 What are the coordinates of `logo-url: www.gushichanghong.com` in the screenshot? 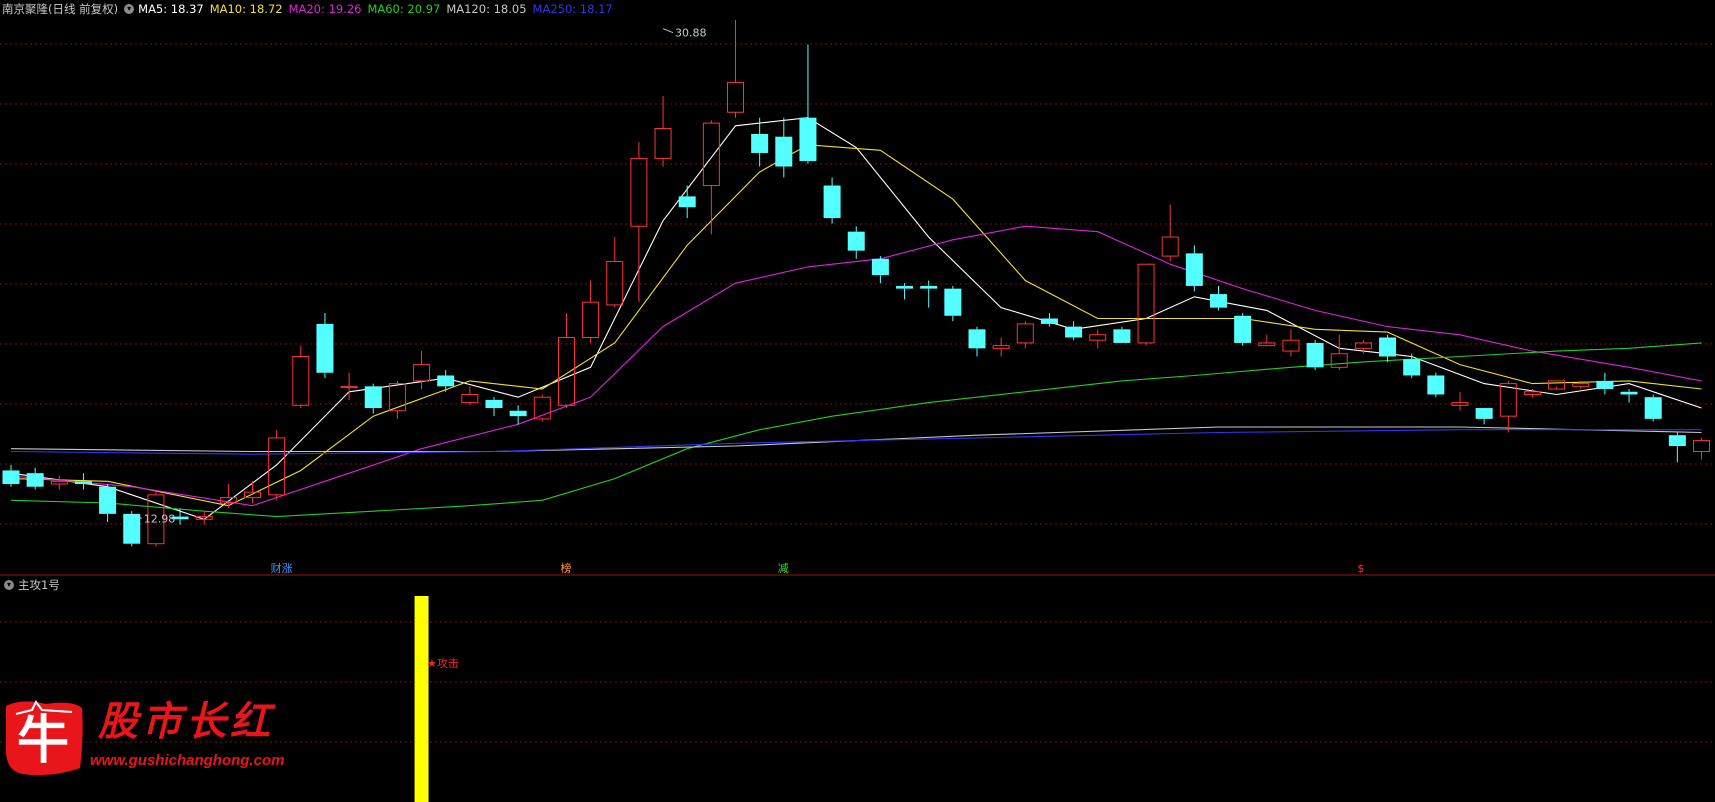 It's located at (187, 760).